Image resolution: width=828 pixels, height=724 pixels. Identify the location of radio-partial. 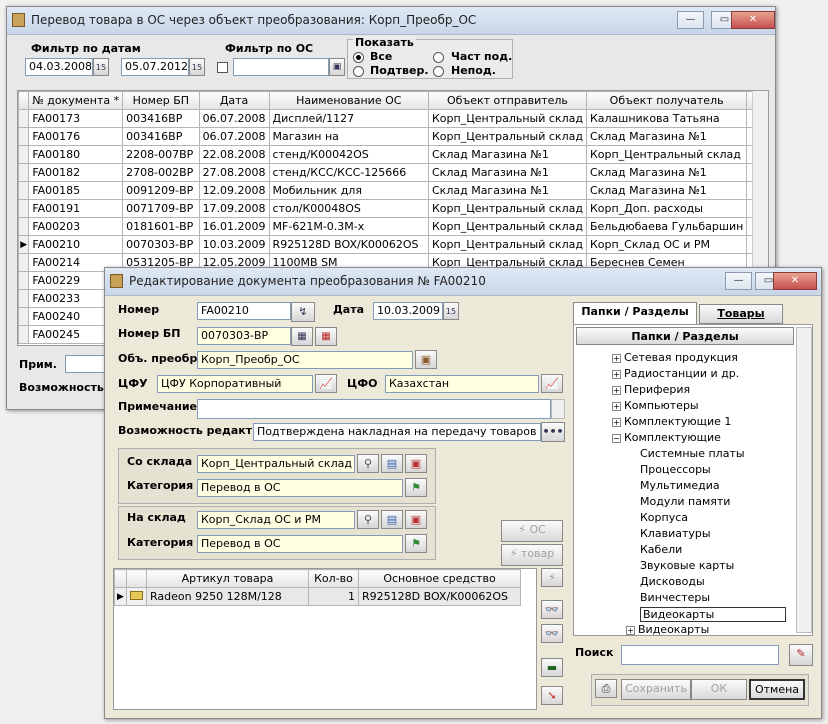
(438, 57).